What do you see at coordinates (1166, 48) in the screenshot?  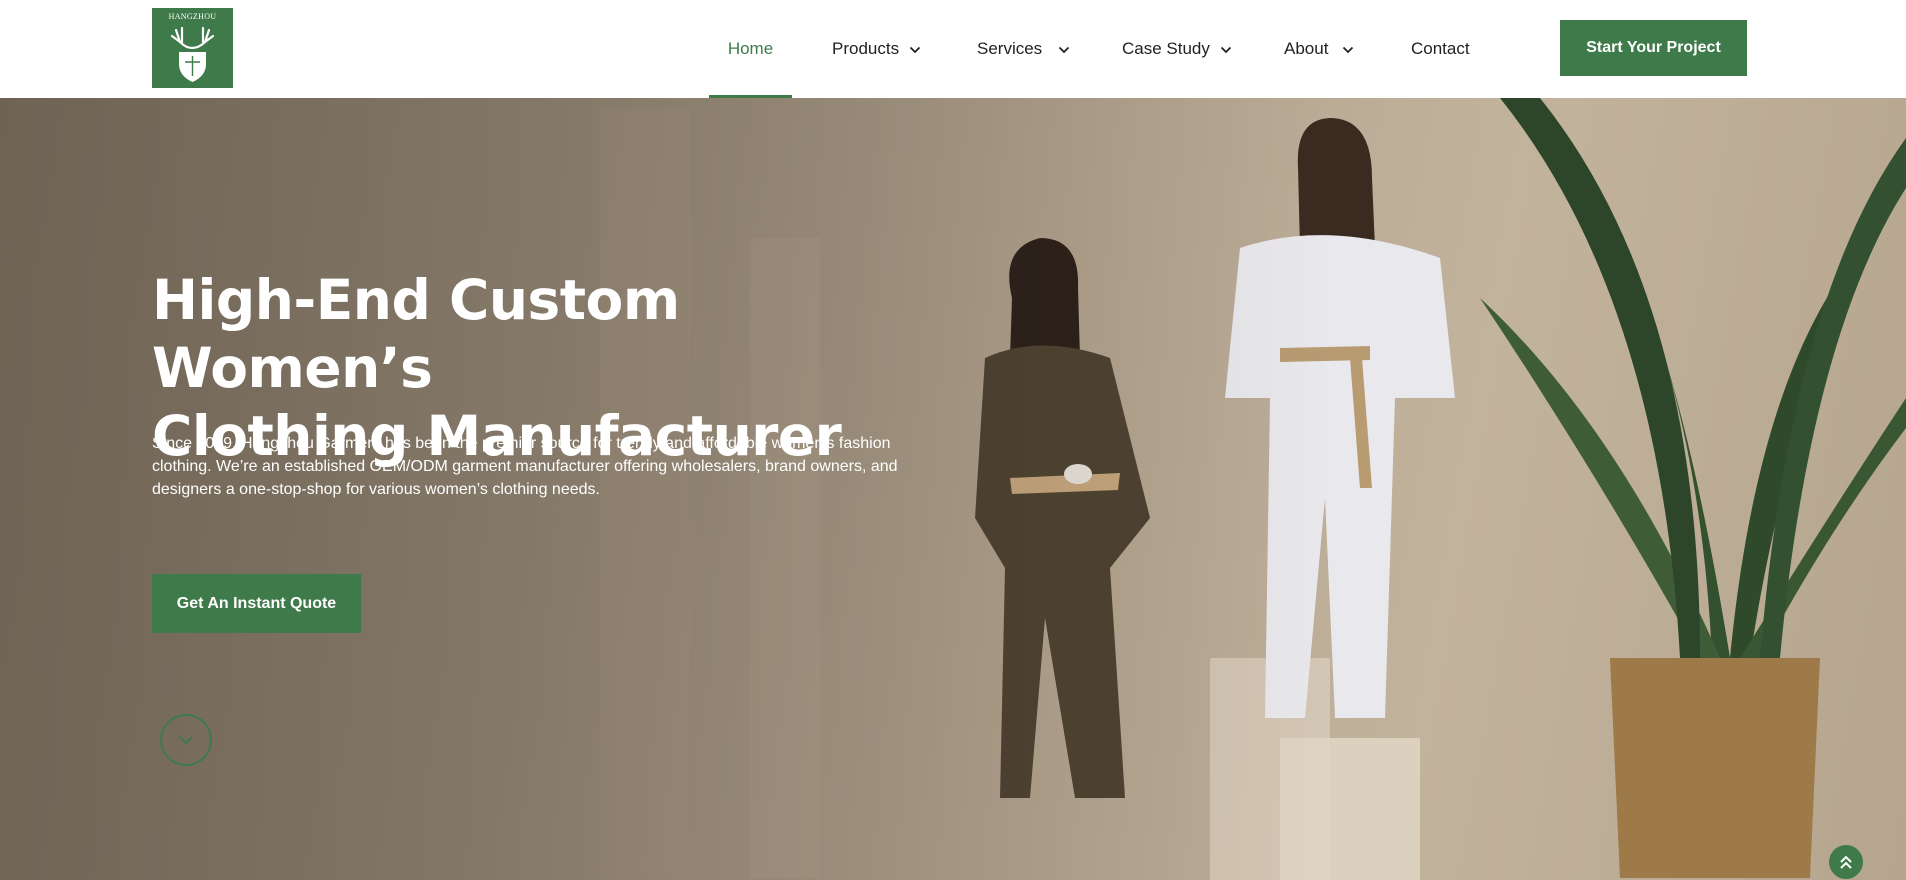 I see `nav-case-study-label: Case Study` at bounding box center [1166, 48].